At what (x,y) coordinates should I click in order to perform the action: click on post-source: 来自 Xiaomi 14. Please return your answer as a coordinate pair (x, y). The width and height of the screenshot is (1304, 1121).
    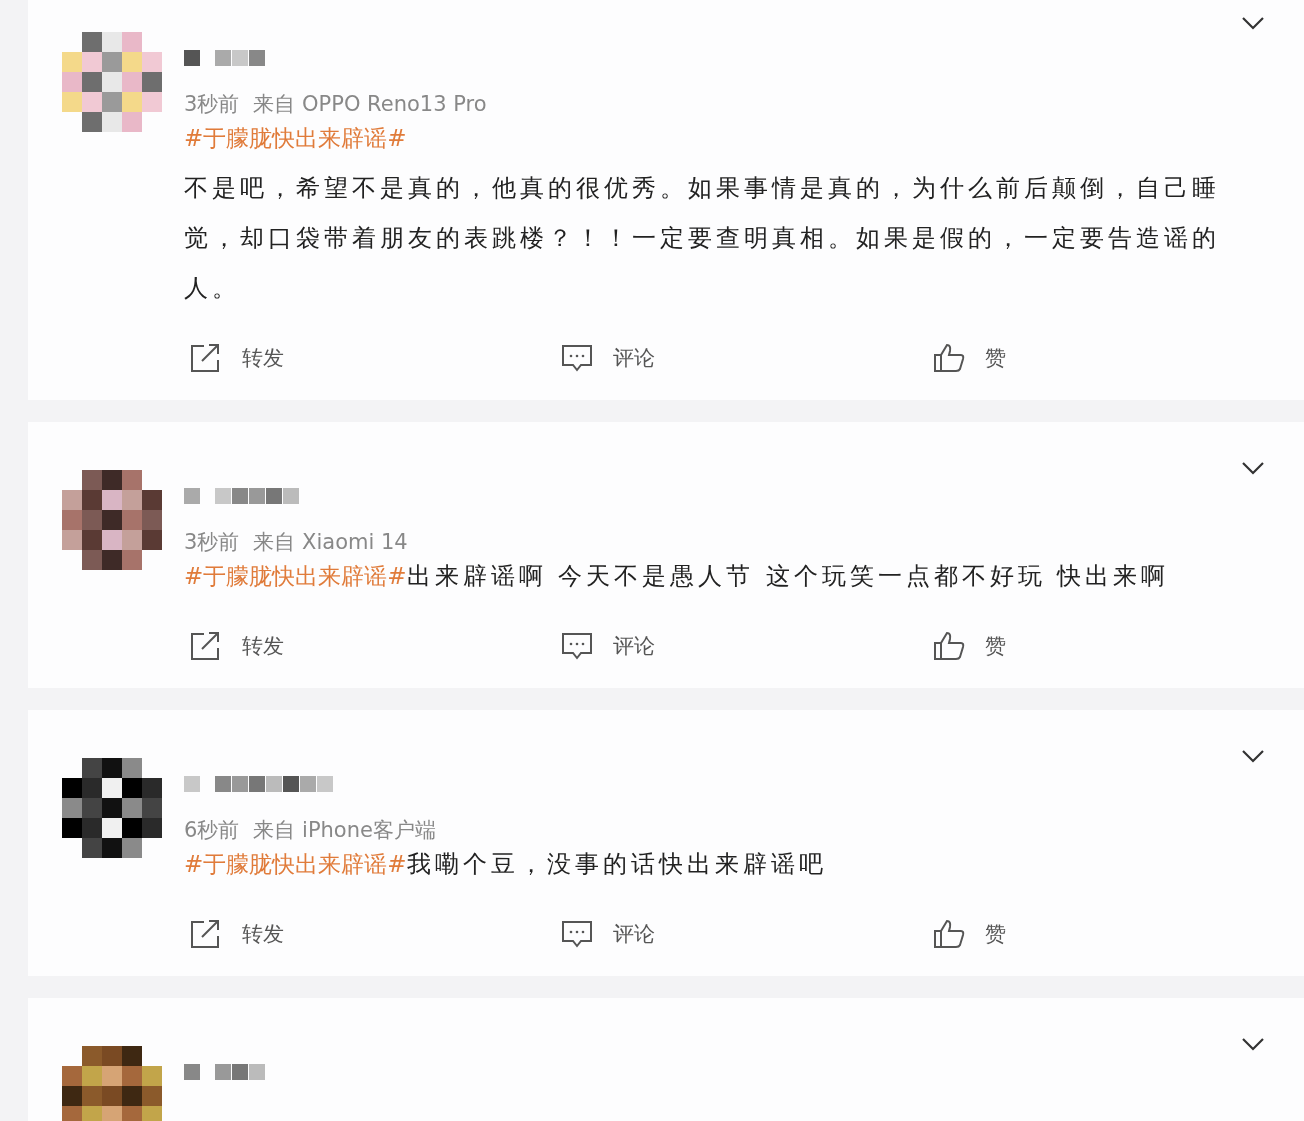
    Looking at the image, I should click on (330, 542).